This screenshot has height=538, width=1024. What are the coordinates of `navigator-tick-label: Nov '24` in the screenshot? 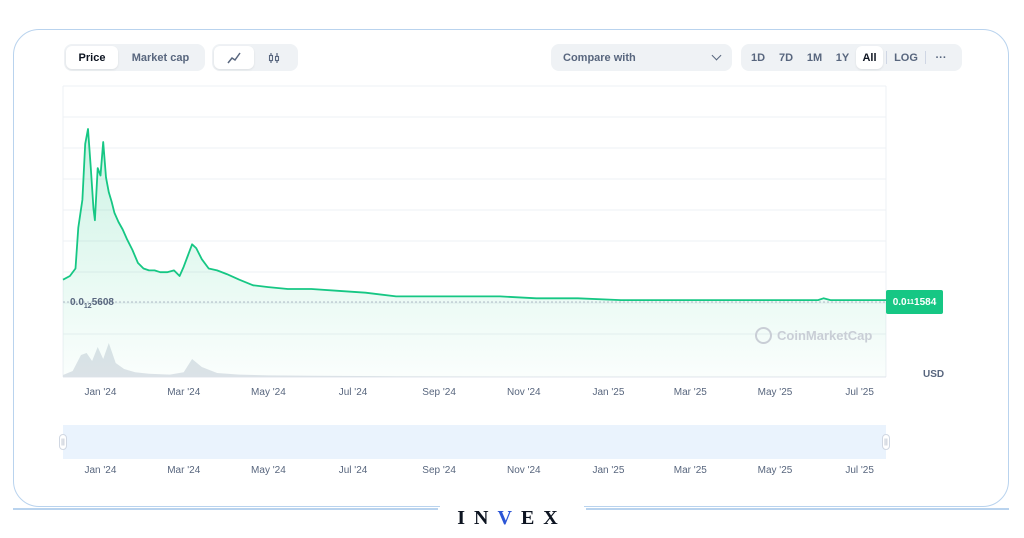 It's located at (524, 470).